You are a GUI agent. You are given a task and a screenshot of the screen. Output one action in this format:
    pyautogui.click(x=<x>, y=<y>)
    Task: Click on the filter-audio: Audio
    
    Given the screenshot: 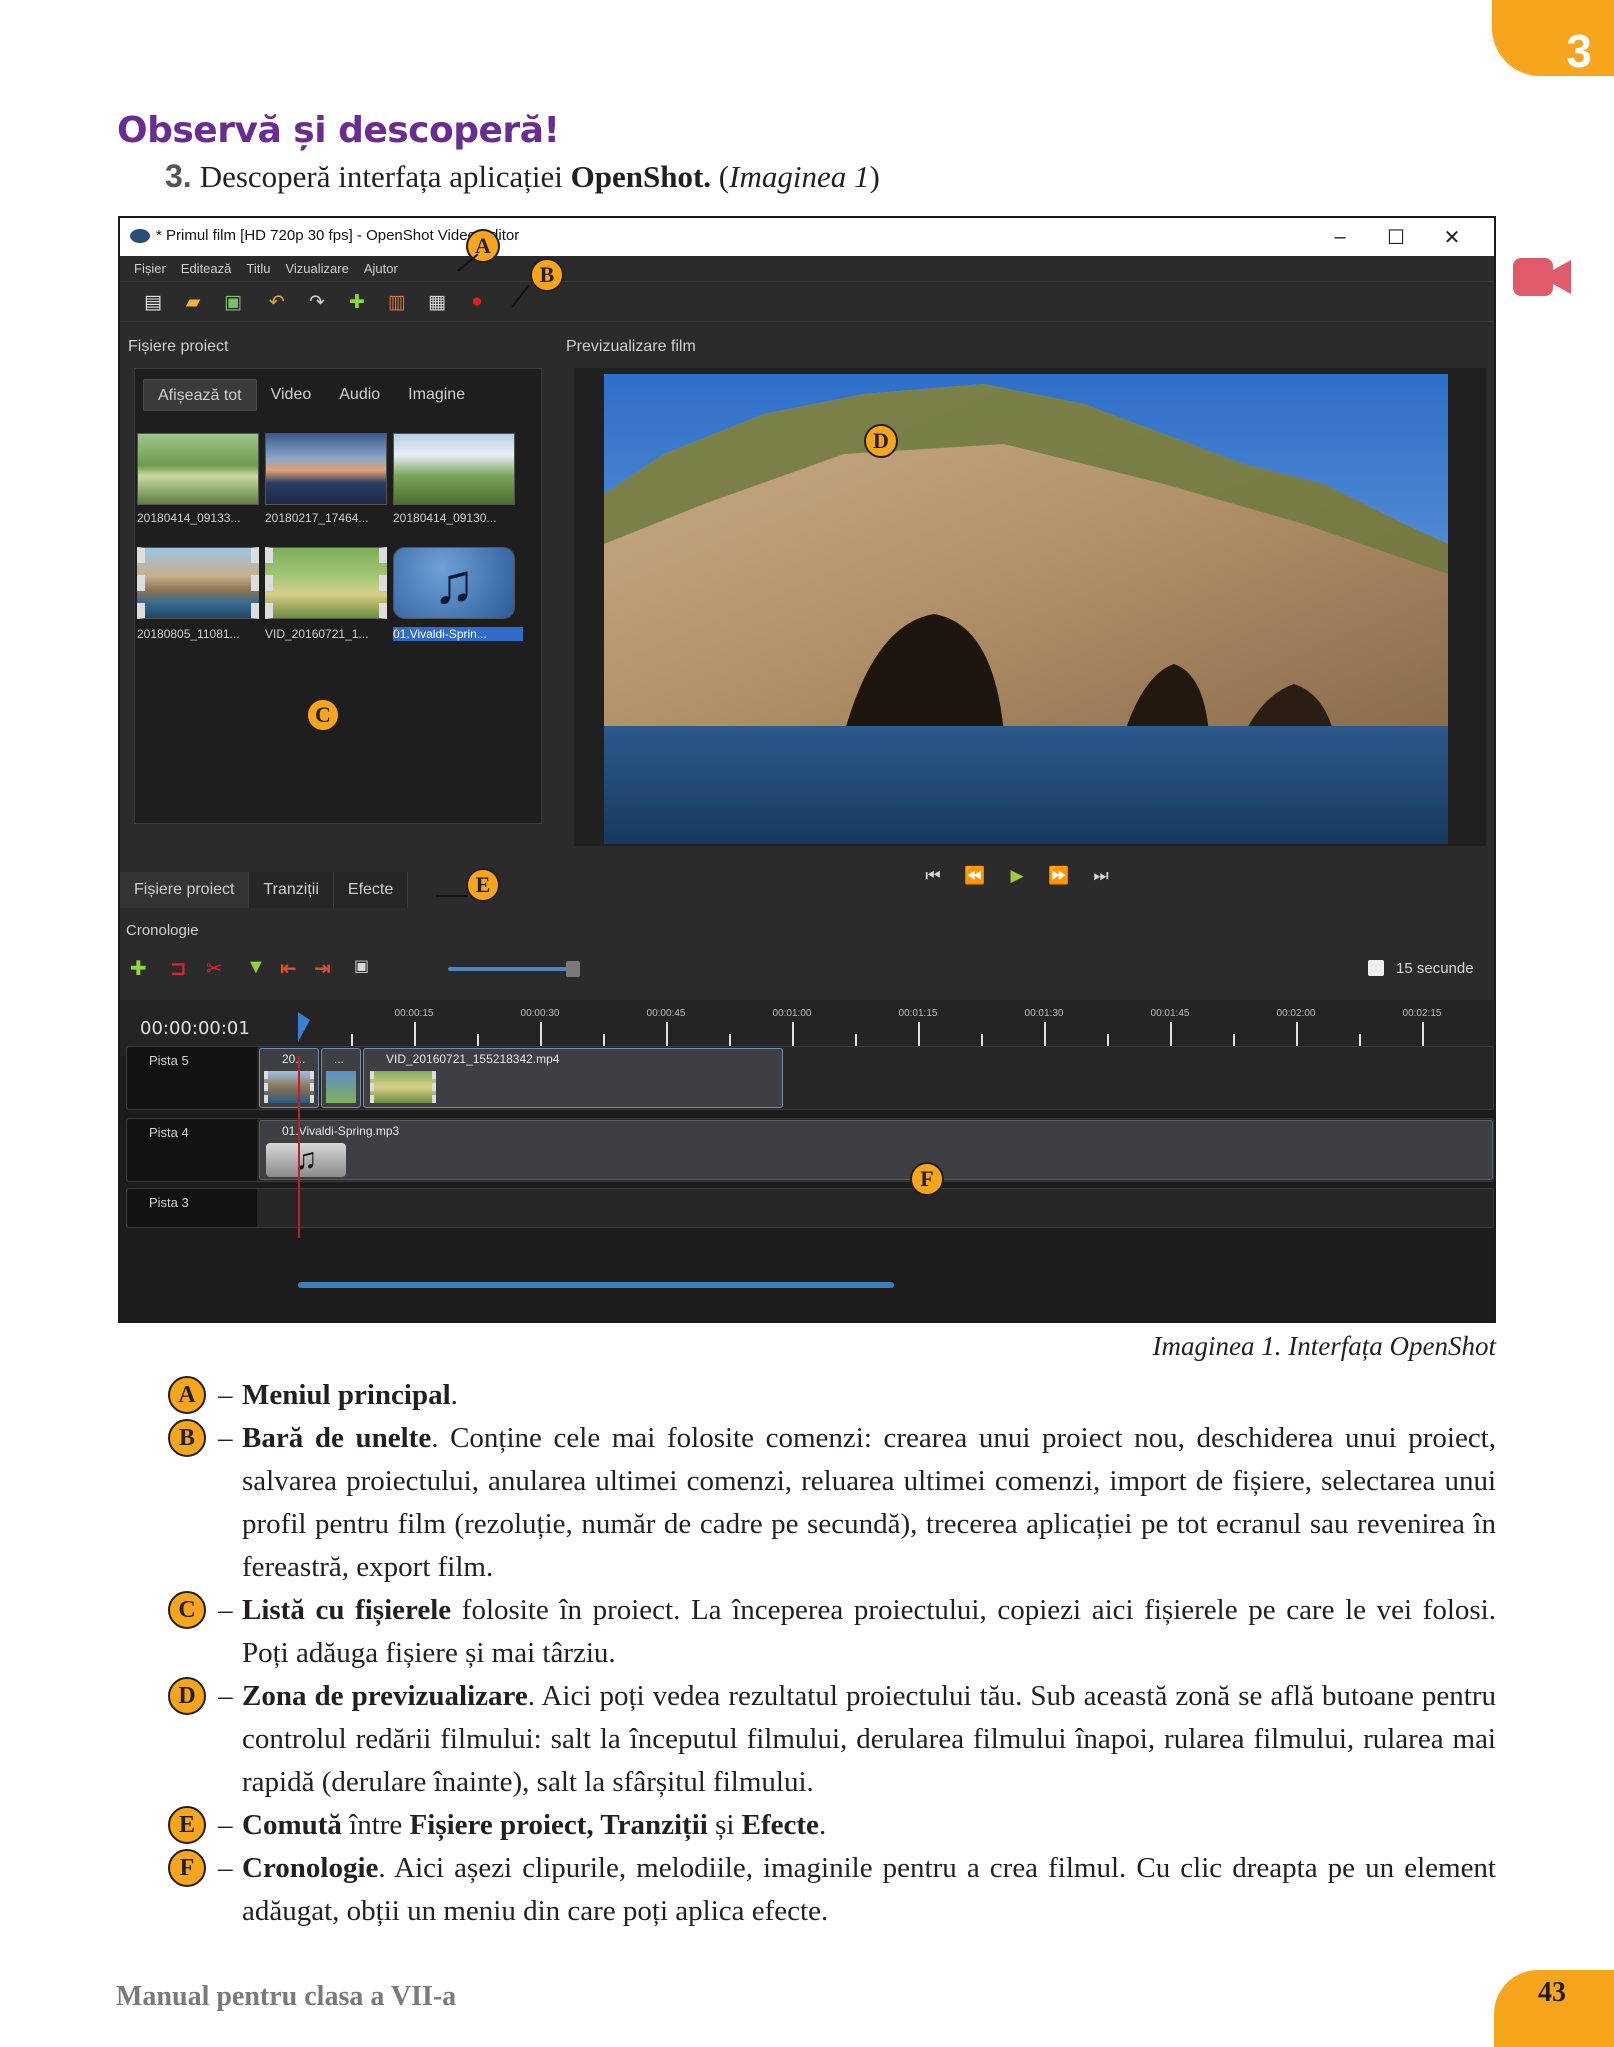 What is the action you would take?
    pyautogui.click(x=359, y=395)
    